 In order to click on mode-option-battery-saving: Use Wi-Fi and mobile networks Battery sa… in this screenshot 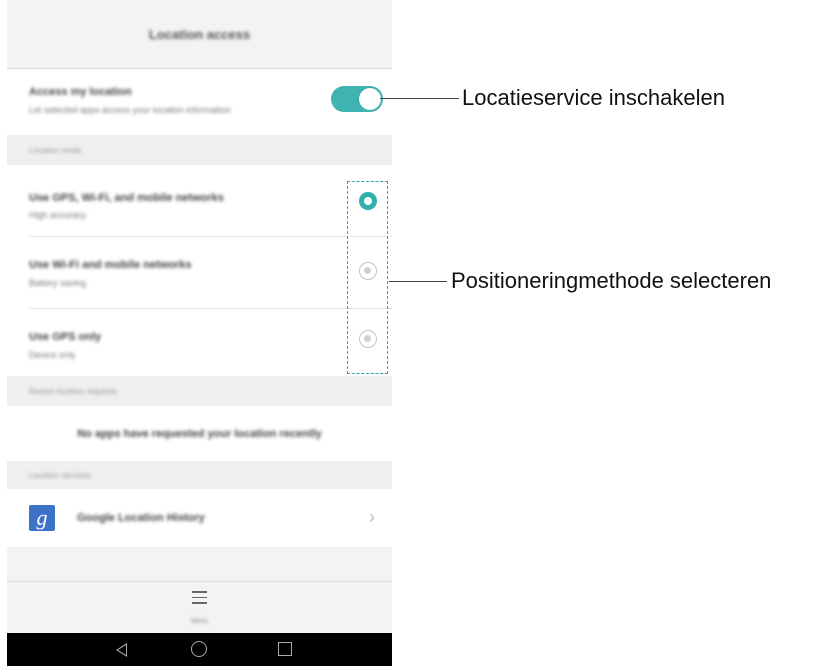, I will do `click(199, 273)`.